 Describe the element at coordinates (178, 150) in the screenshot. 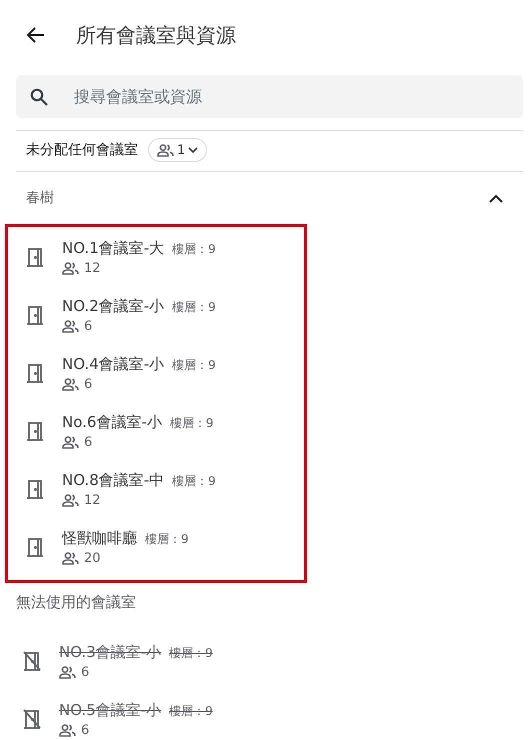

I see `attendee-count-chip: 1` at that location.